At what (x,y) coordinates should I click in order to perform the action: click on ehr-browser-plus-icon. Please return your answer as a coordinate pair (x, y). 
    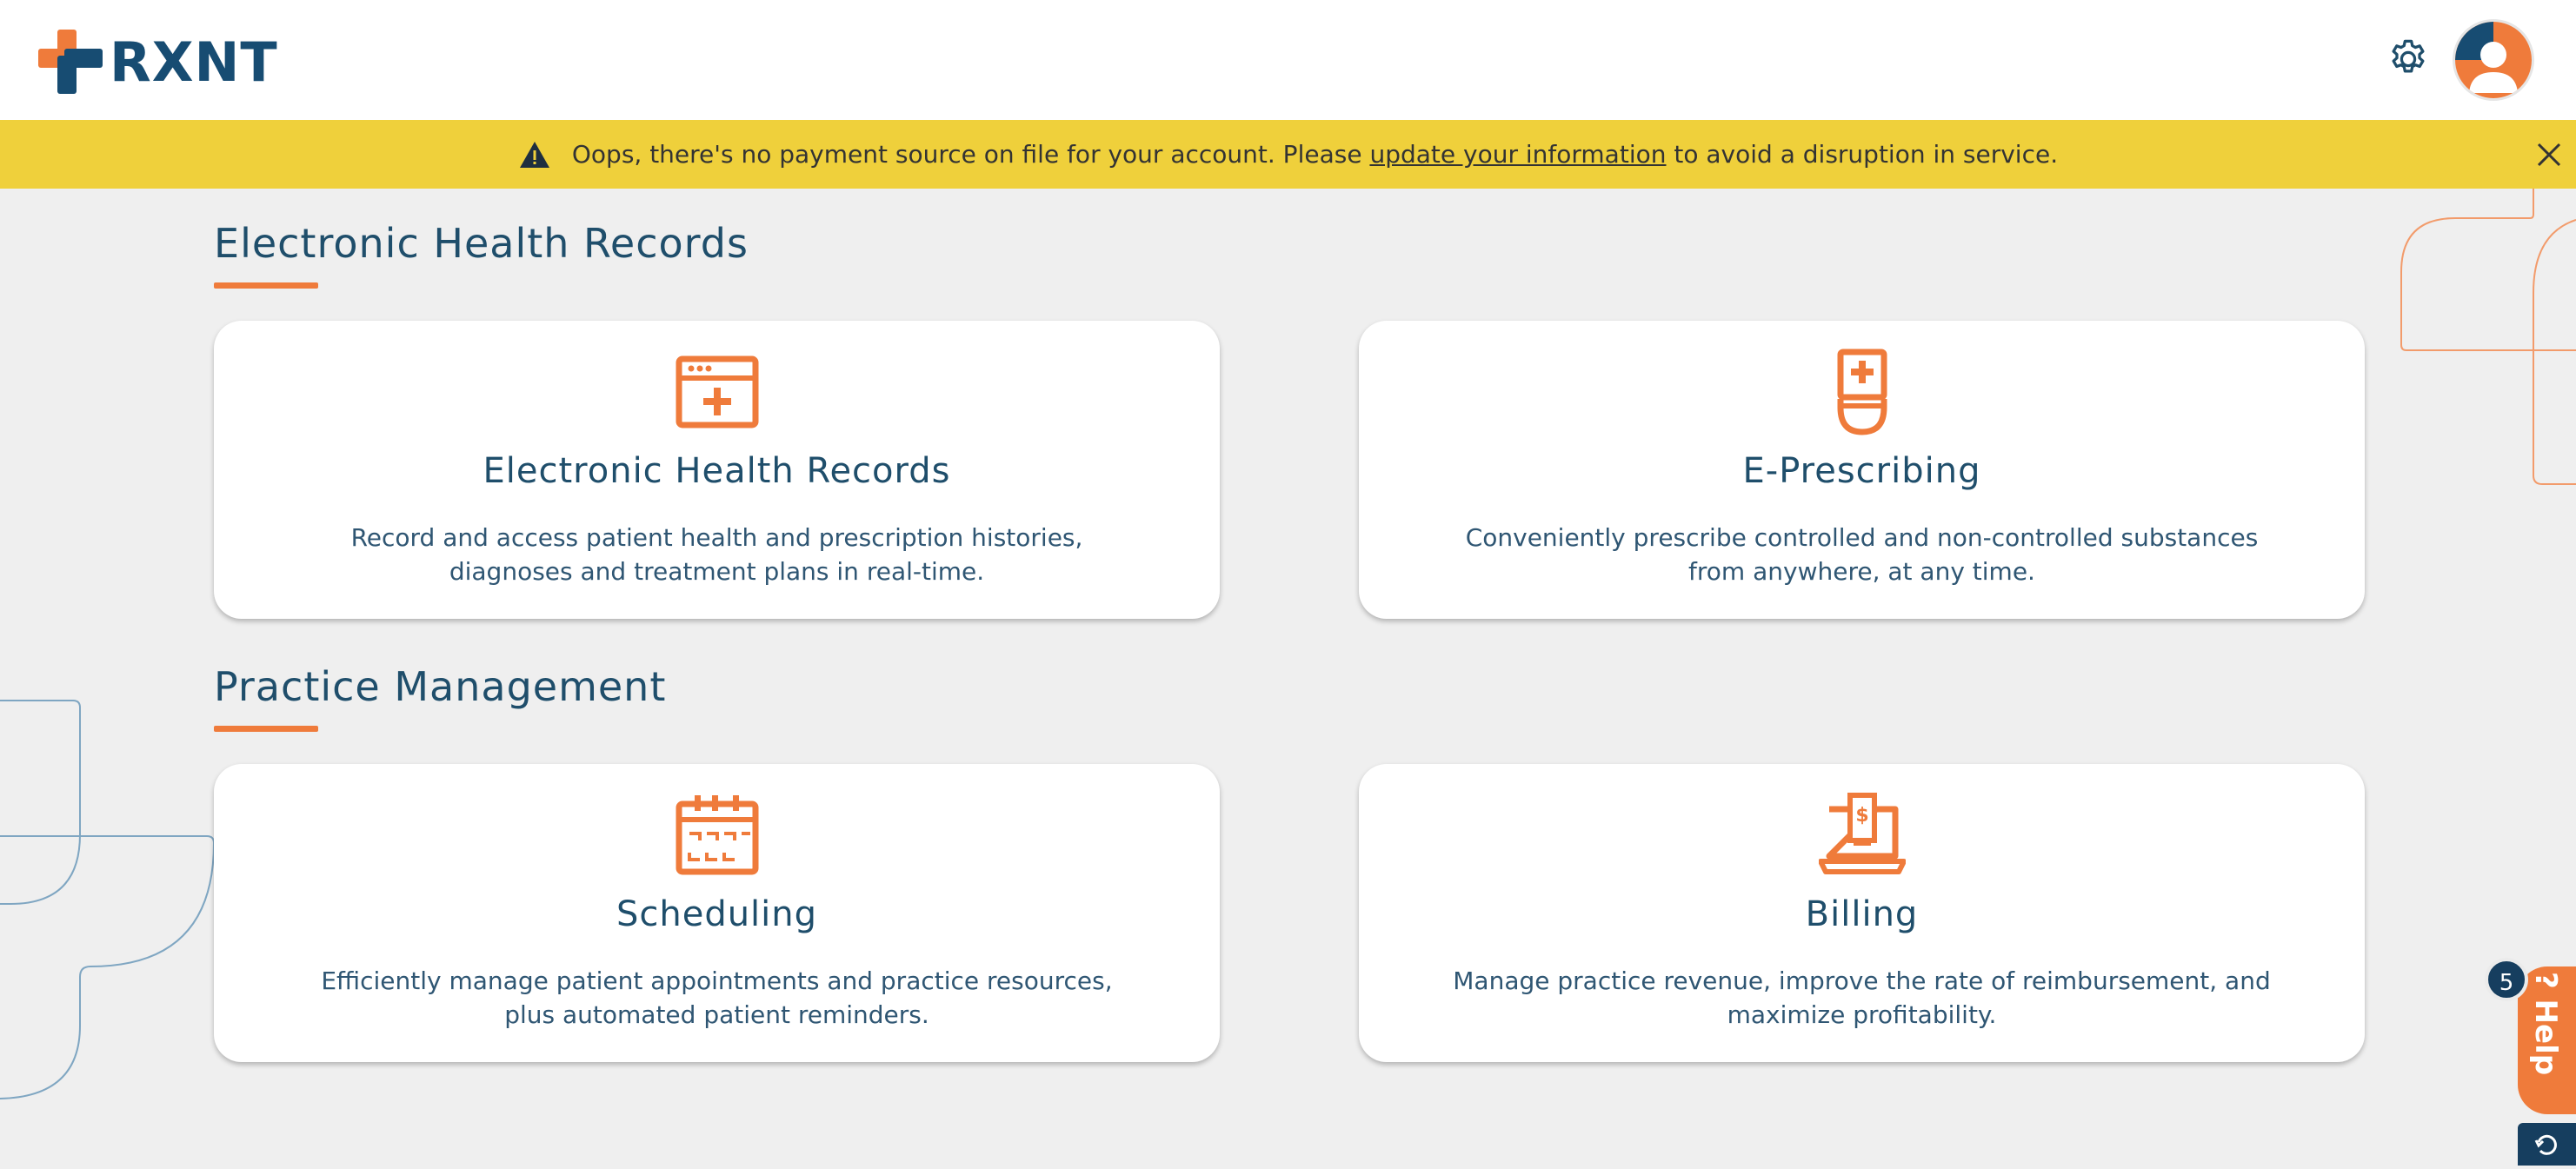
    Looking at the image, I should click on (717, 391).